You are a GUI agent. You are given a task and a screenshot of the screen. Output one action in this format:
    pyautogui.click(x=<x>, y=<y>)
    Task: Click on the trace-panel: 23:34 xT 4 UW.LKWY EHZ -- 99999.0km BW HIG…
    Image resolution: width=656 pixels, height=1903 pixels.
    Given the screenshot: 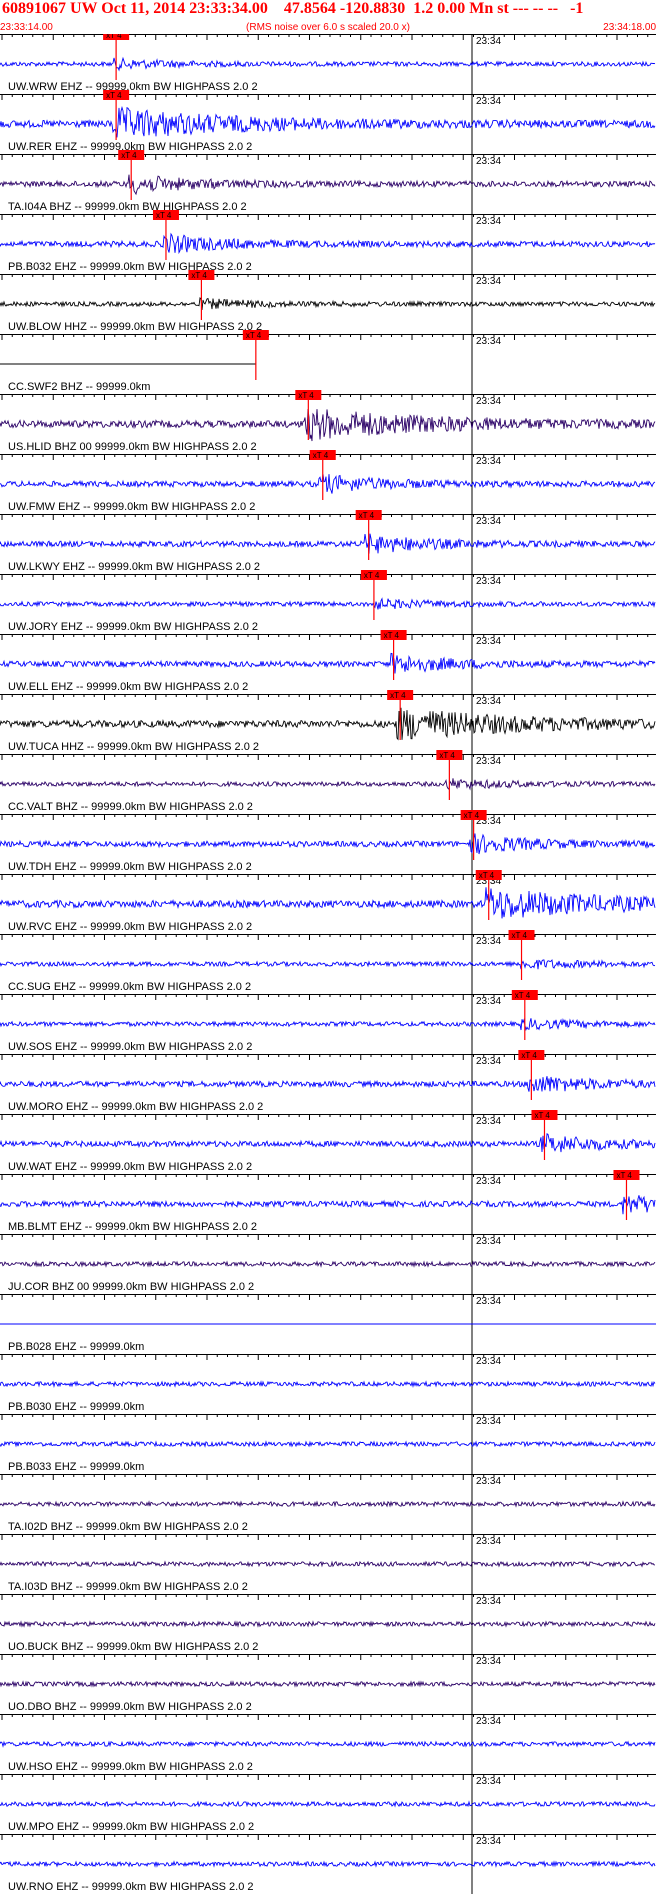 What is the action you would take?
    pyautogui.click(x=328, y=542)
    